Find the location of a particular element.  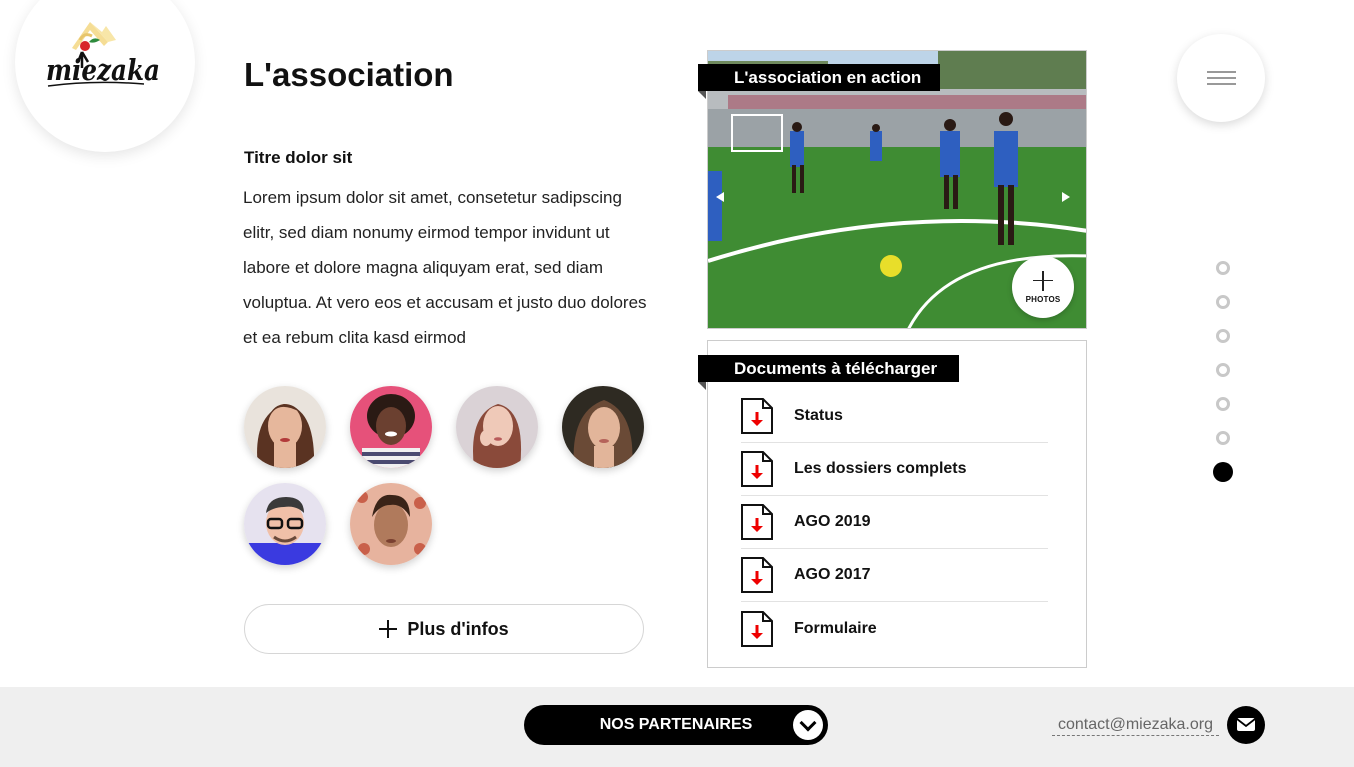

menu-button is located at coordinates (1221, 78).